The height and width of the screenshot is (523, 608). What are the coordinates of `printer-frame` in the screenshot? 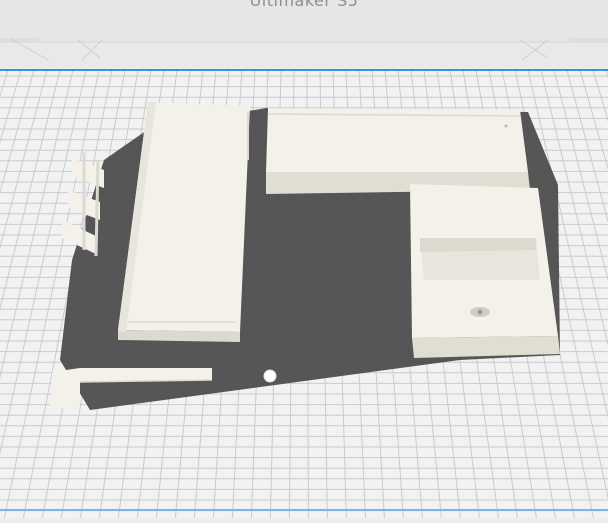 It's located at (304, 34).